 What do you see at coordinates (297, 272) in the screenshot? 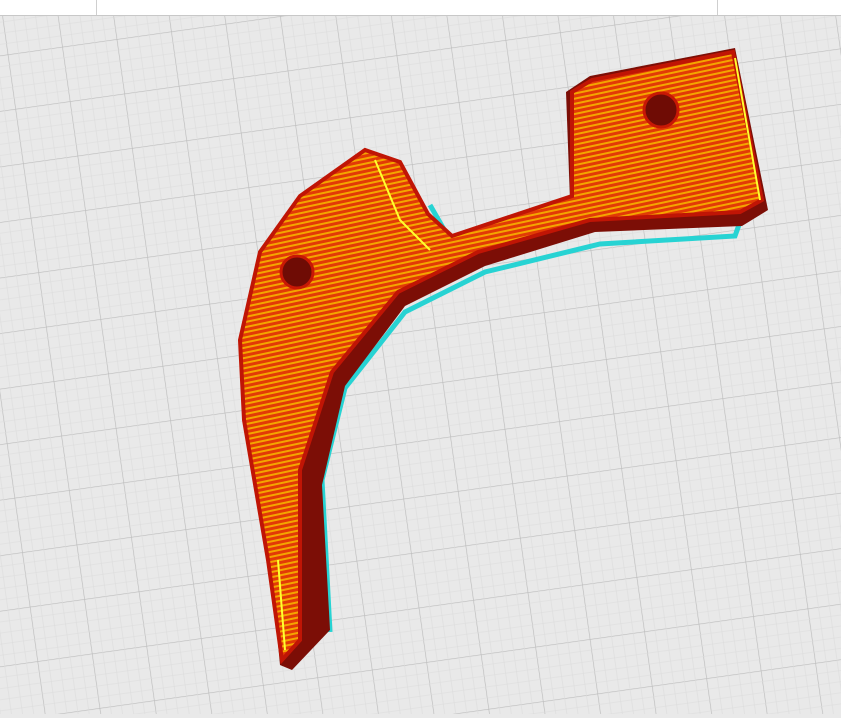
I see `mounting-hole-left` at bounding box center [297, 272].